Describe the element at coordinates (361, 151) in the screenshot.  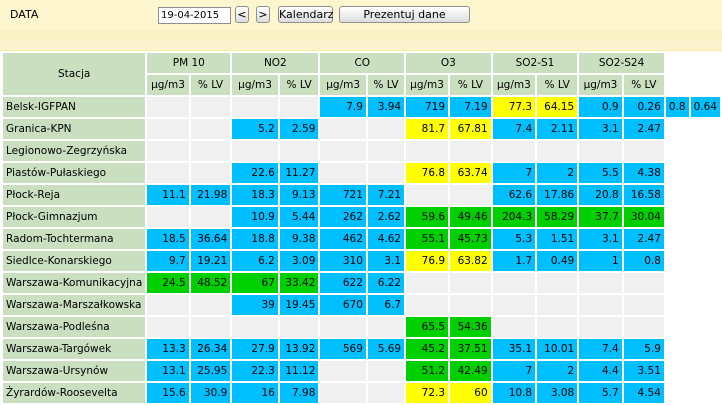
I see `table-row: Legionowo-Zegrzyńska` at that location.